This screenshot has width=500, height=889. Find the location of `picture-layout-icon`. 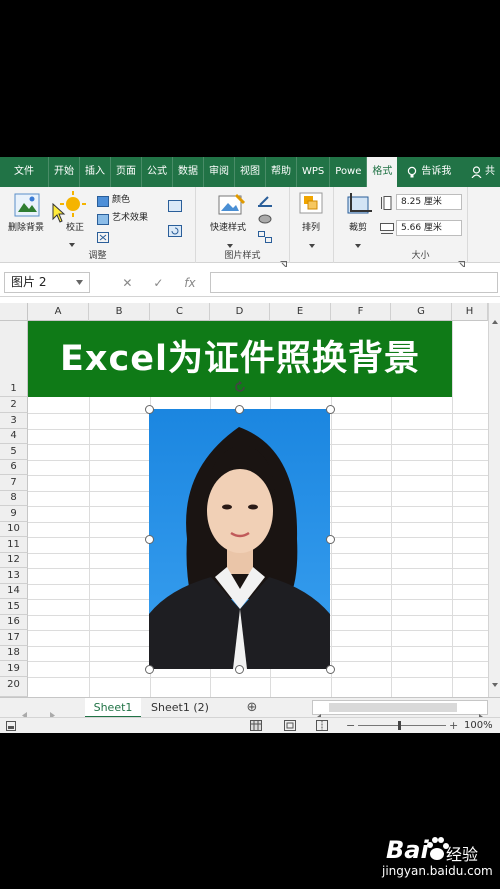

picture-layout-icon is located at coordinates (265, 237).